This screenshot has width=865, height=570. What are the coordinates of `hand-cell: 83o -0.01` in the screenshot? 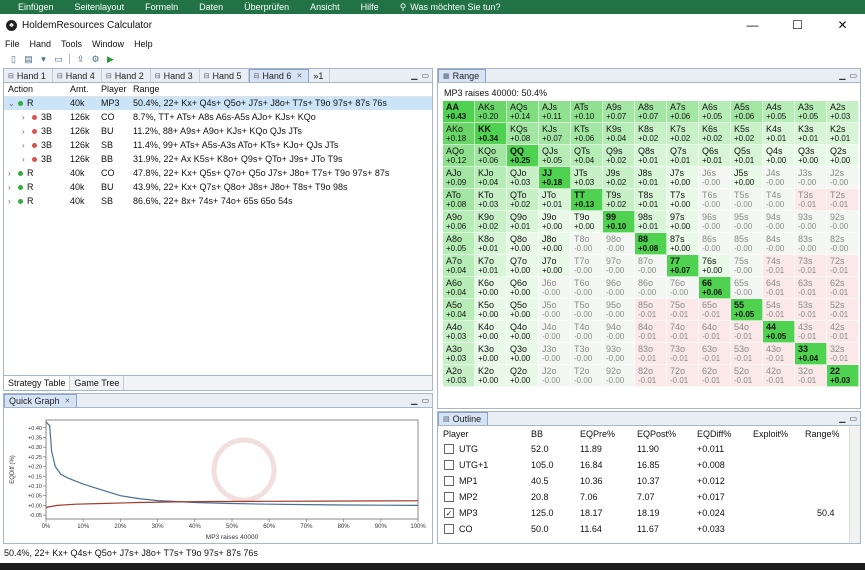 It's located at (651, 354).